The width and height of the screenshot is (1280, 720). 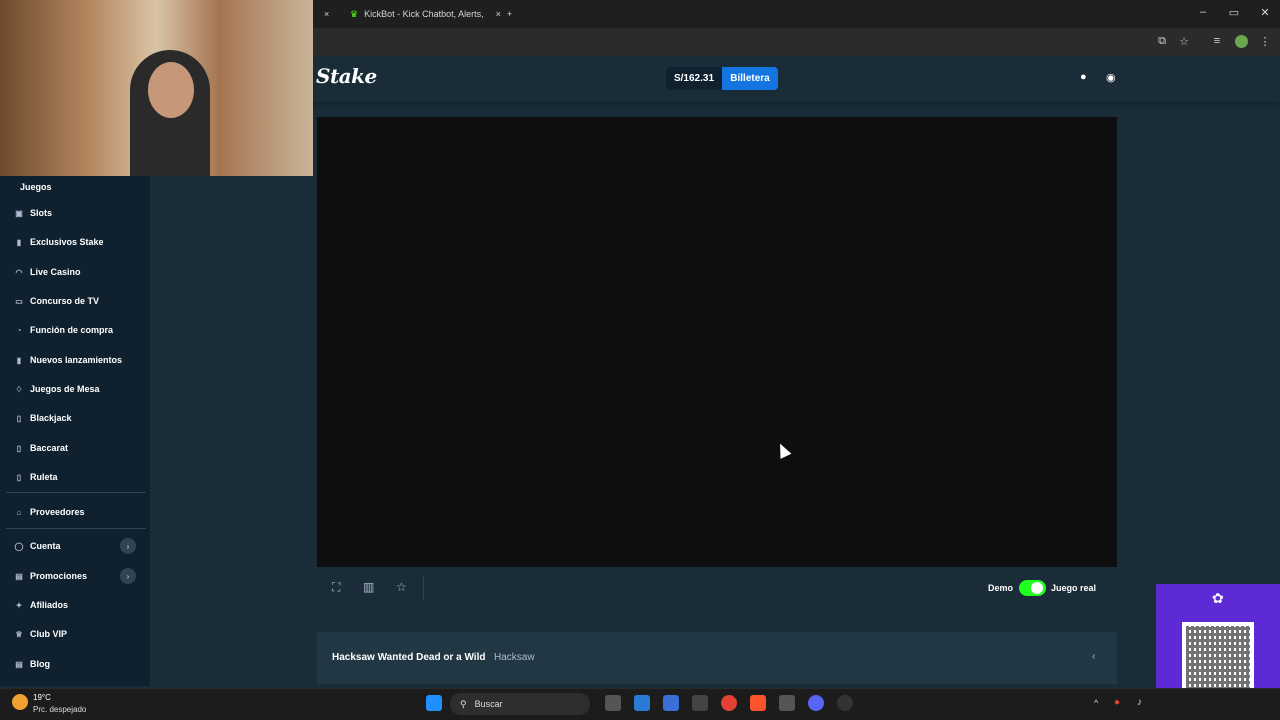 I want to click on webcam-overlay, so click(x=156, y=88).